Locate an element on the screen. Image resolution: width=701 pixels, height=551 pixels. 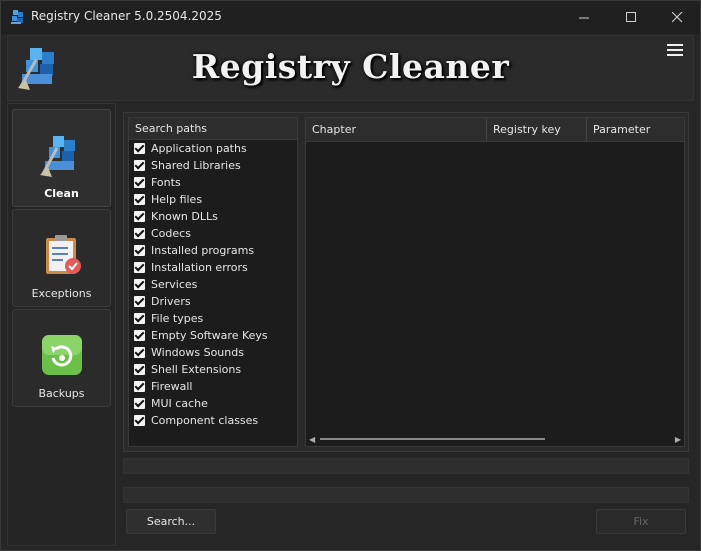
search-path-item: Shell Extensions is located at coordinates (213, 369).